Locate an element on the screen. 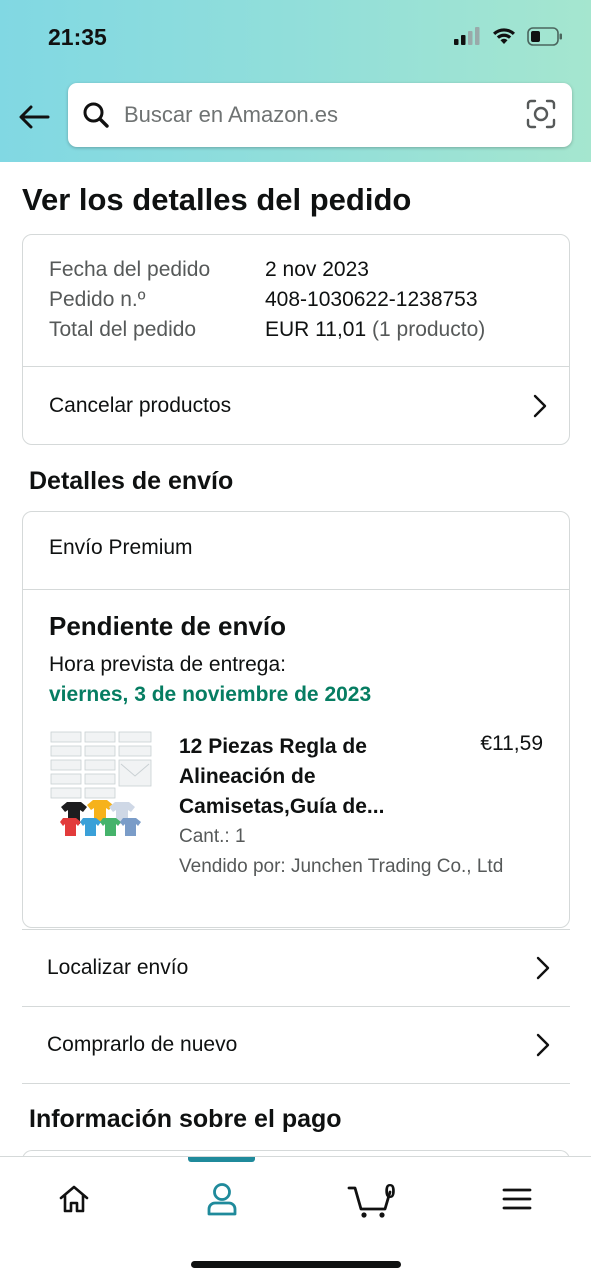  arrow-left-icon is located at coordinates (34, 117).